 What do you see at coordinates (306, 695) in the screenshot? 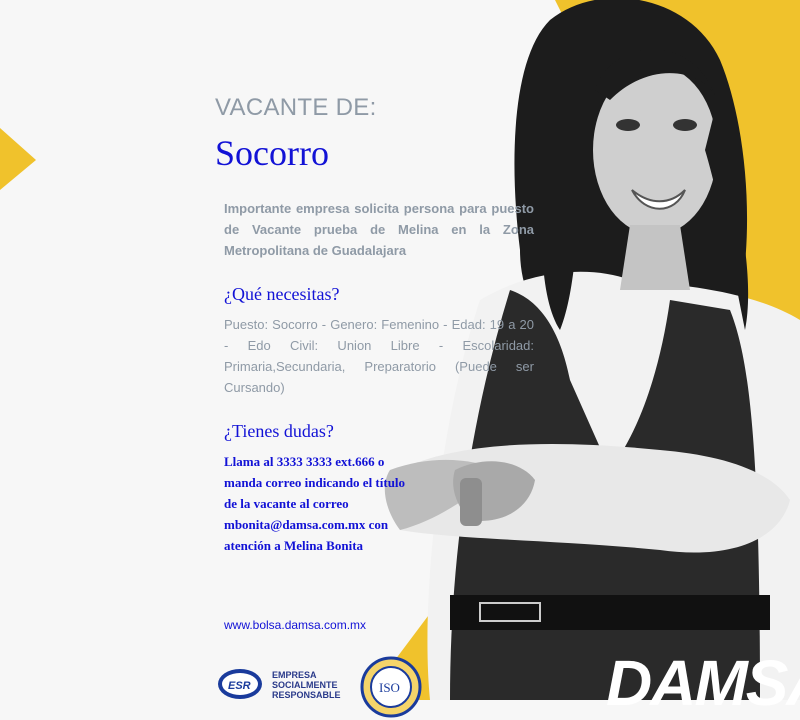
I see `esr-line: RESPONSABLE` at bounding box center [306, 695].